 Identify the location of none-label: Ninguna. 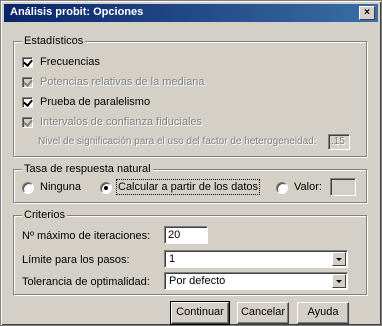
(60, 187).